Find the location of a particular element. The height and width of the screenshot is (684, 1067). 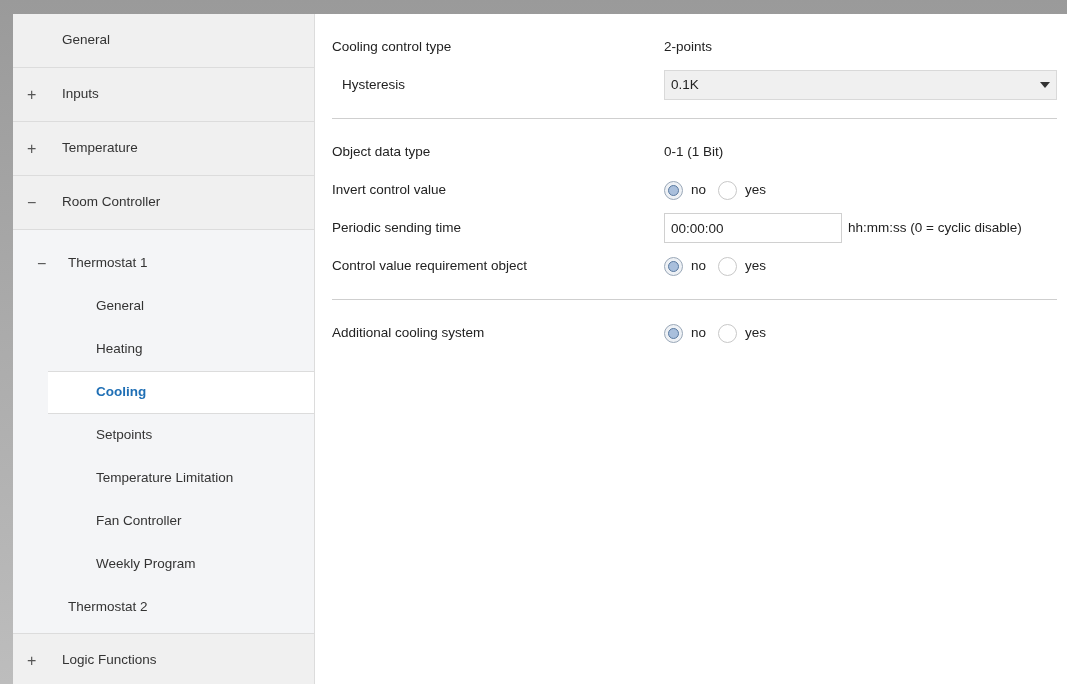

field-label: Cooling control type is located at coordinates (392, 46).